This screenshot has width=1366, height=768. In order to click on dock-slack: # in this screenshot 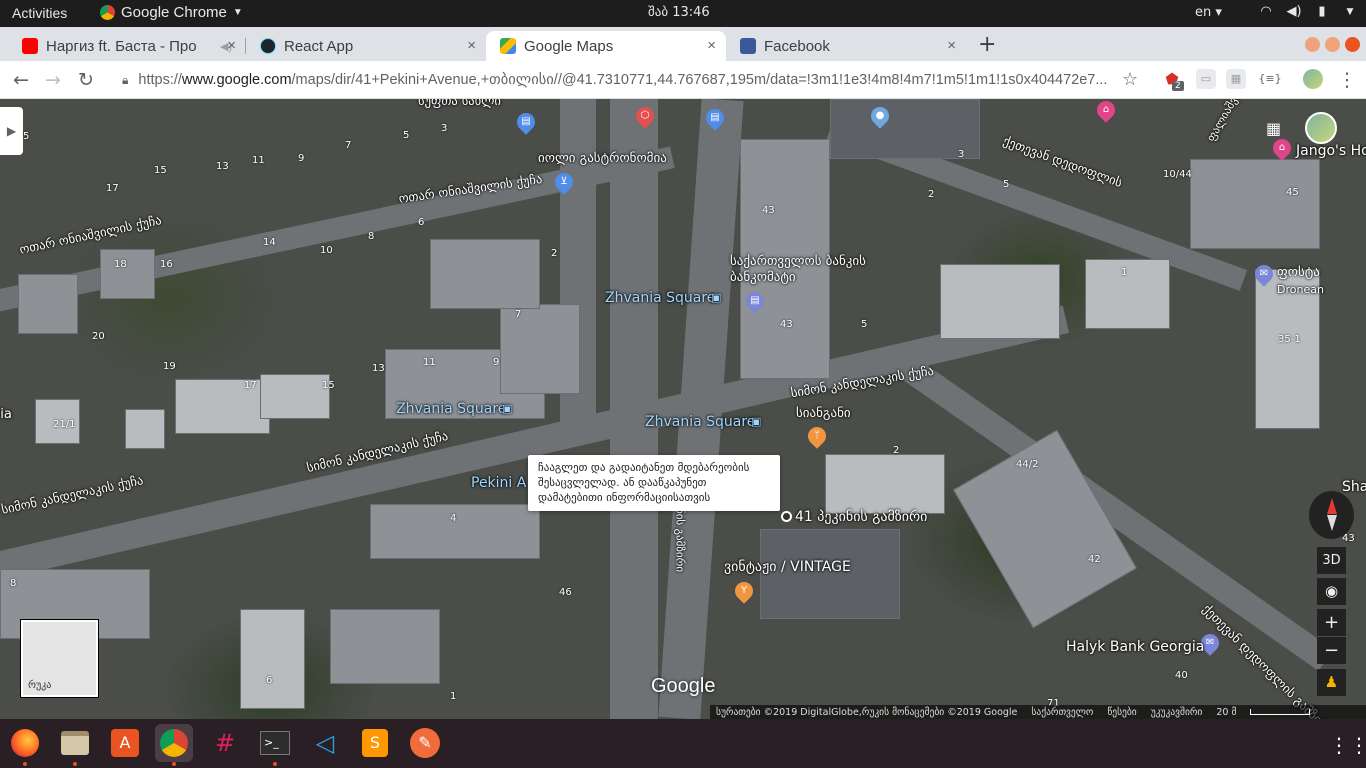, I will do `click(225, 743)`.